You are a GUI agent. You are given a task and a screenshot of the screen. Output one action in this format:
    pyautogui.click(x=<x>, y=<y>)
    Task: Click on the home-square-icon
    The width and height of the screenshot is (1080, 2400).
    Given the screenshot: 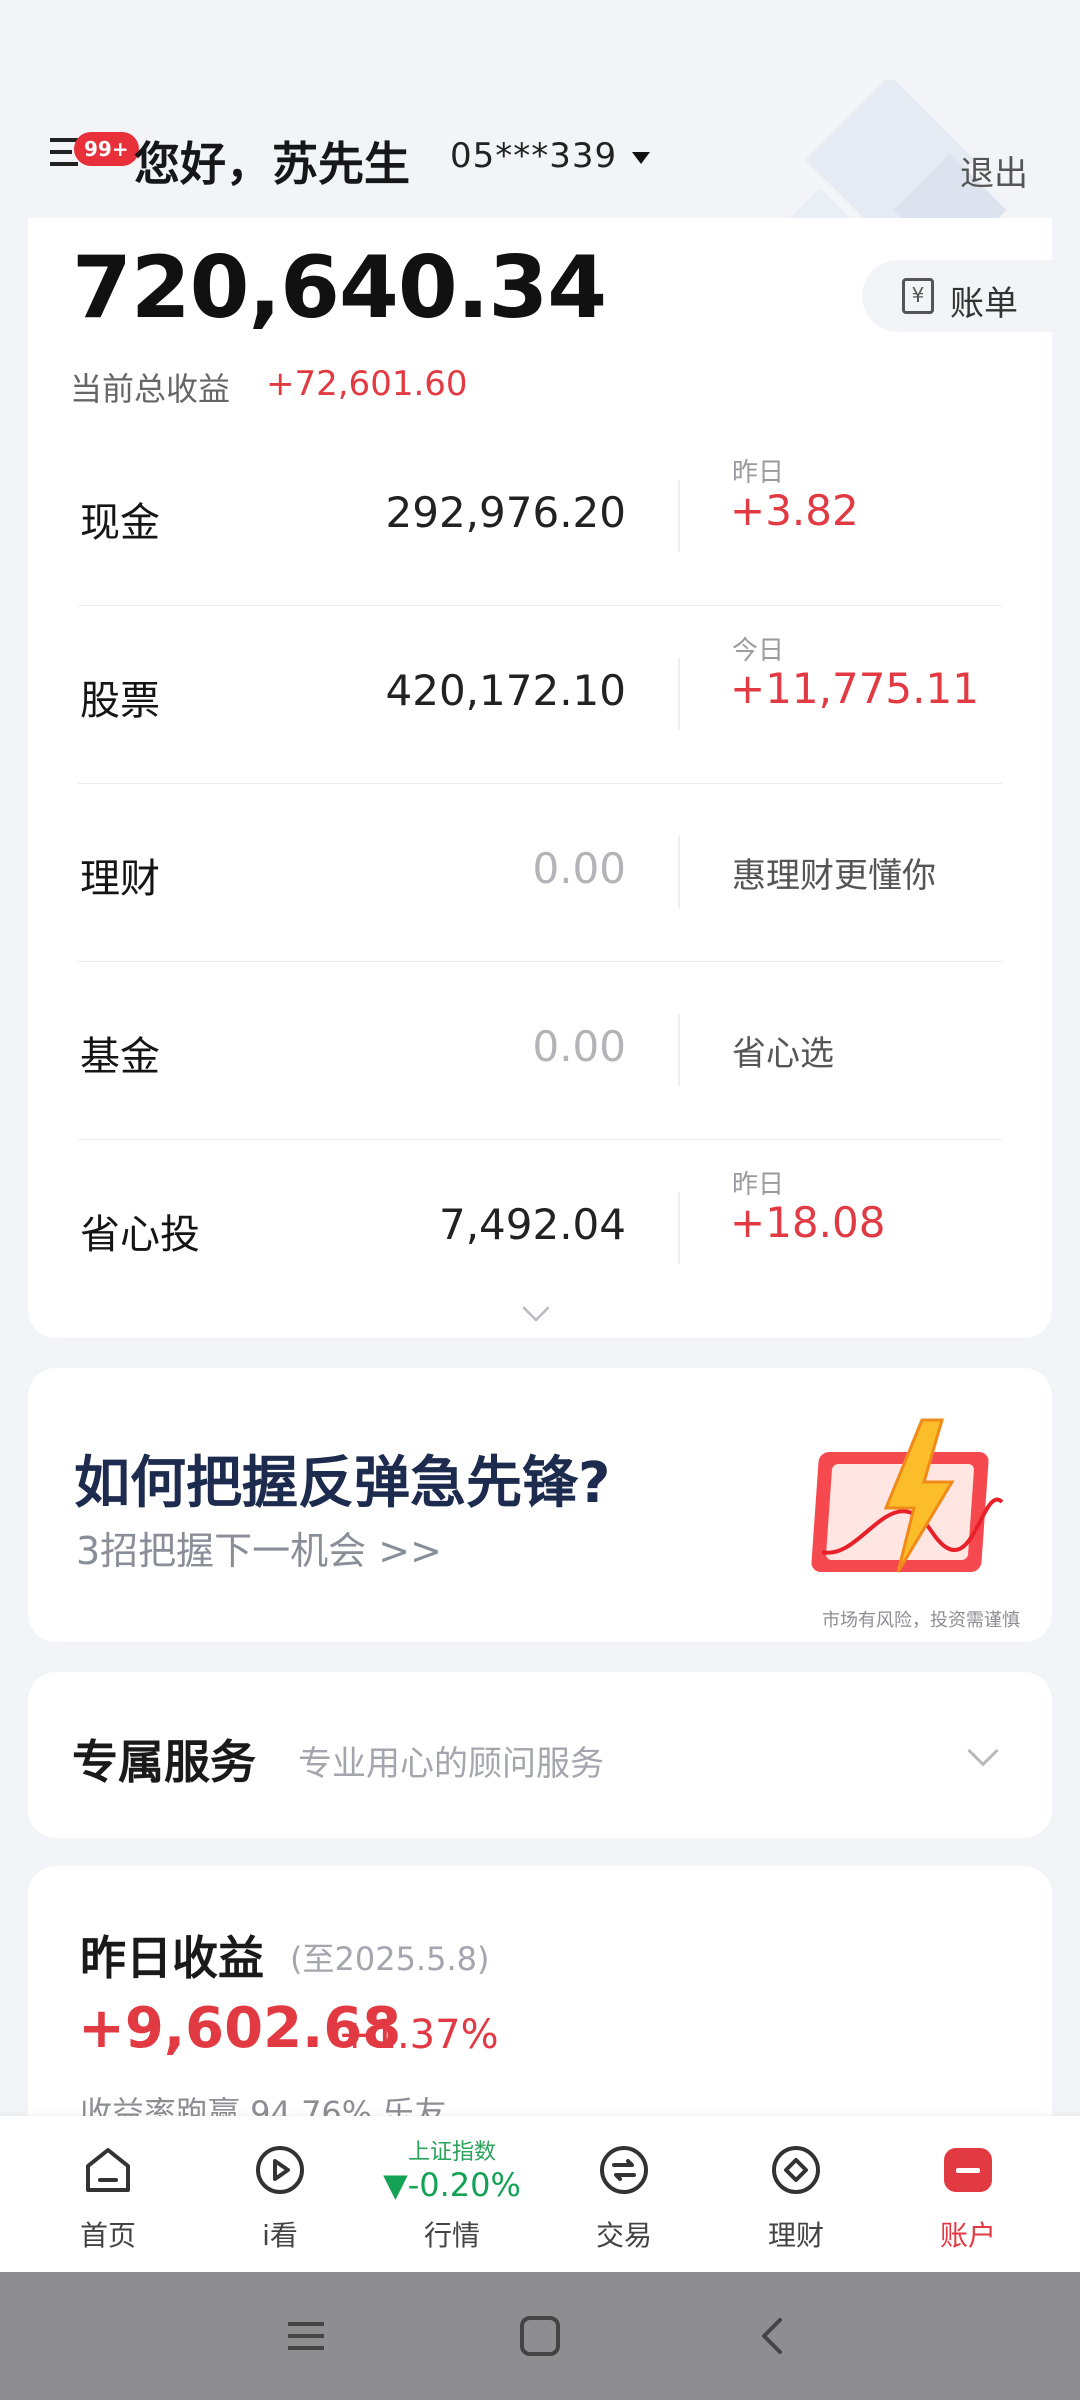 What is the action you would take?
    pyautogui.click(x=540, y=2336)
    